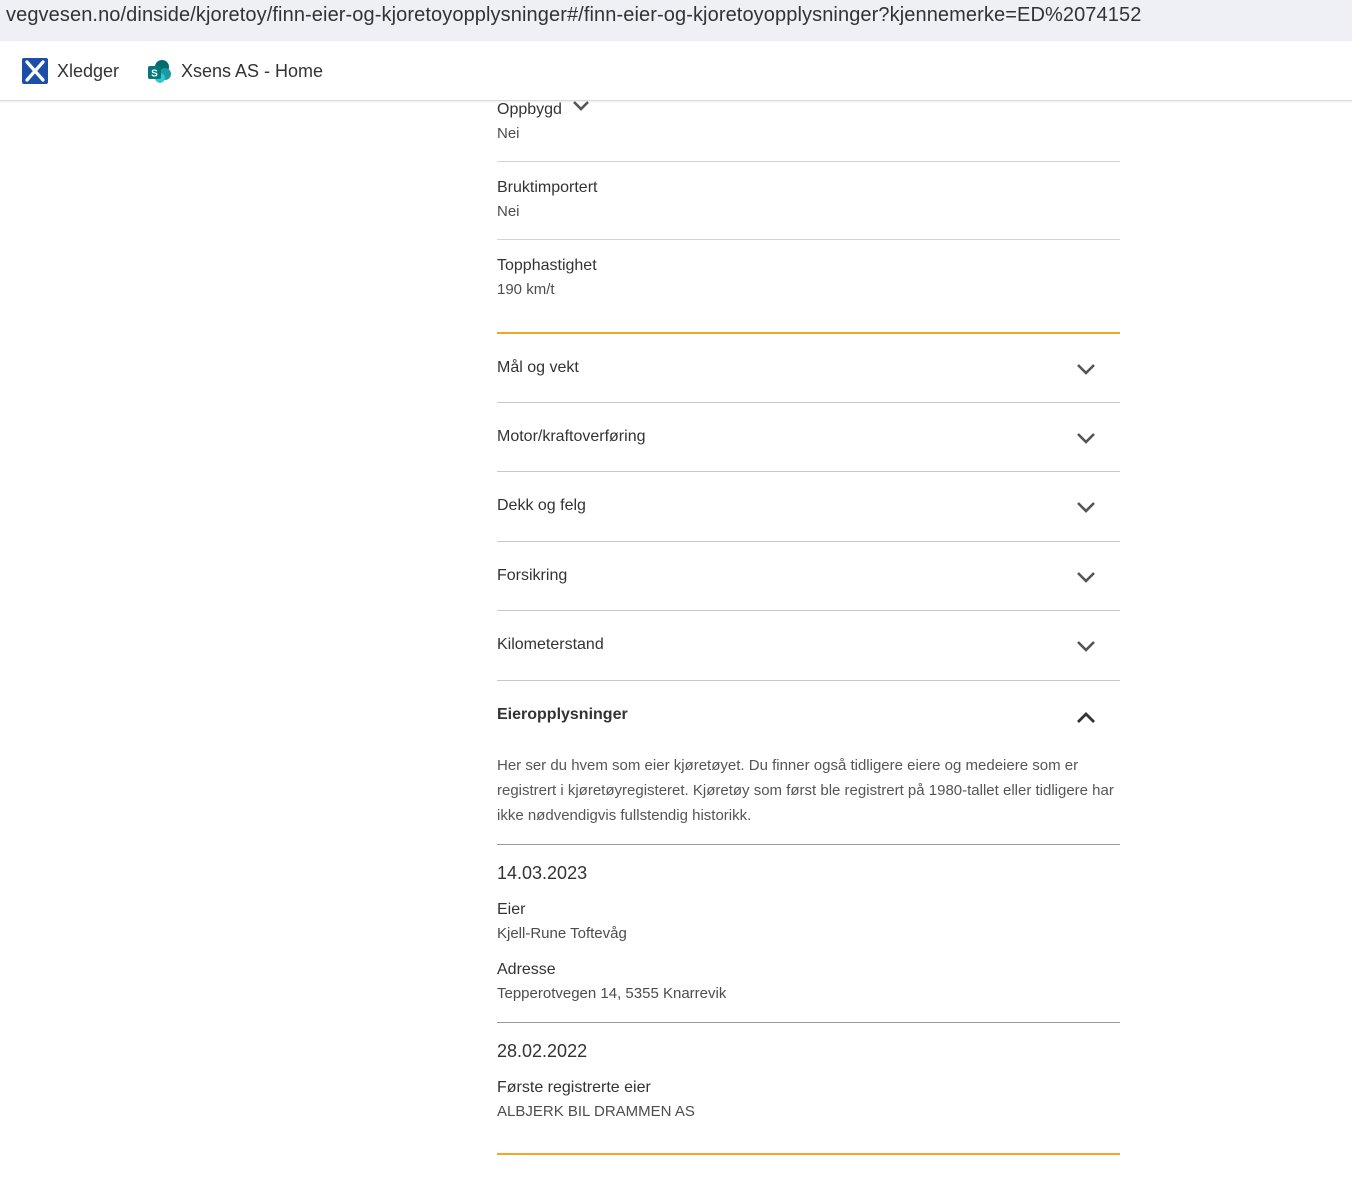  I want to click on accordion-title: Mål og vekt, so click(538, 368).